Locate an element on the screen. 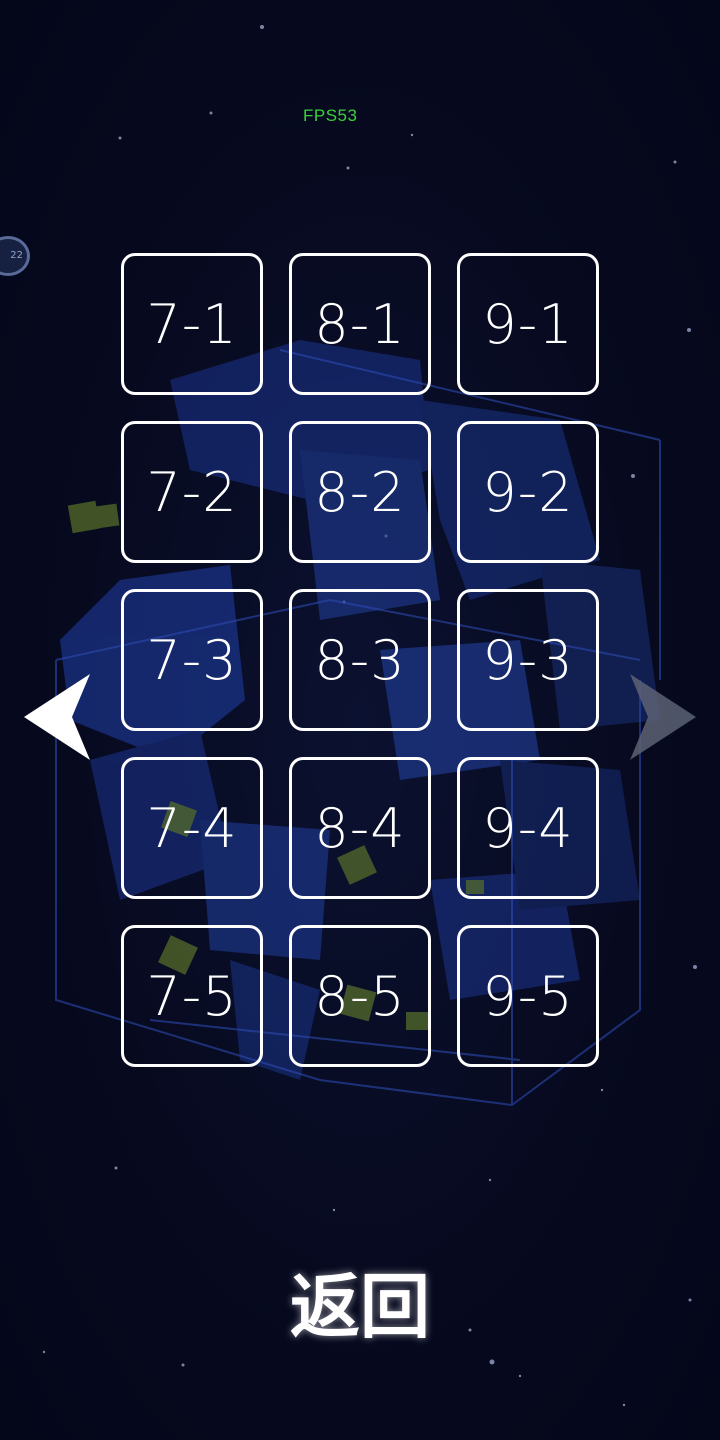 The image size is (720, 1440). level-button-7-4: 7-4 is located at coordinates (192, 828).